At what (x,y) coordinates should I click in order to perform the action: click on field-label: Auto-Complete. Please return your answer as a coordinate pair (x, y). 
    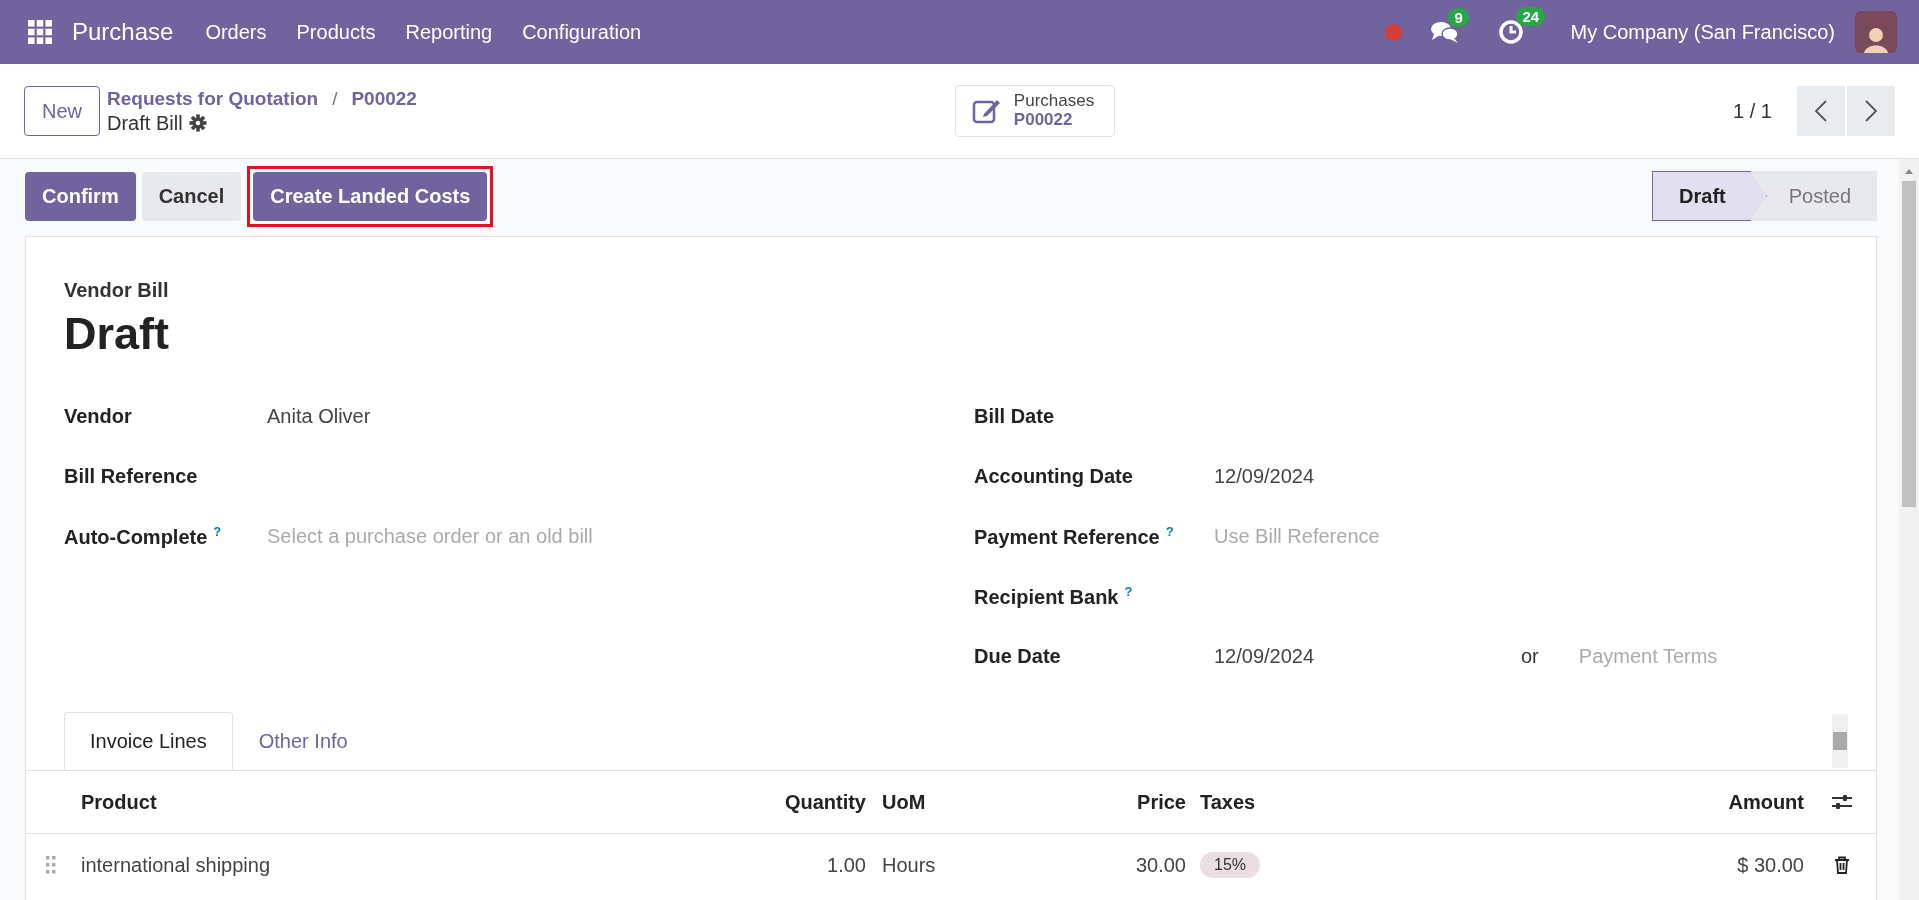
    Looking at the image, I should click on (136, 536).